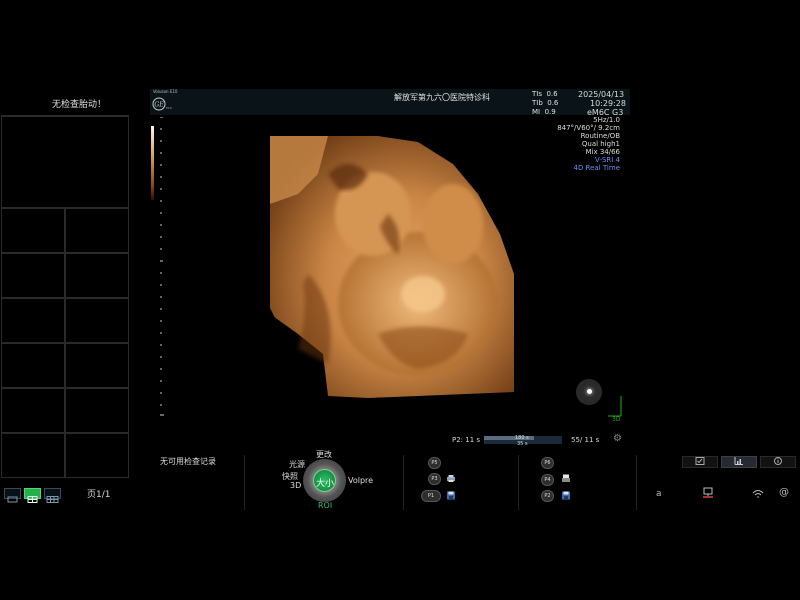  What do you see at coordinates (566, 478) in the screenshot?
I see `print-page-icon` at bounding box center [566, 478].